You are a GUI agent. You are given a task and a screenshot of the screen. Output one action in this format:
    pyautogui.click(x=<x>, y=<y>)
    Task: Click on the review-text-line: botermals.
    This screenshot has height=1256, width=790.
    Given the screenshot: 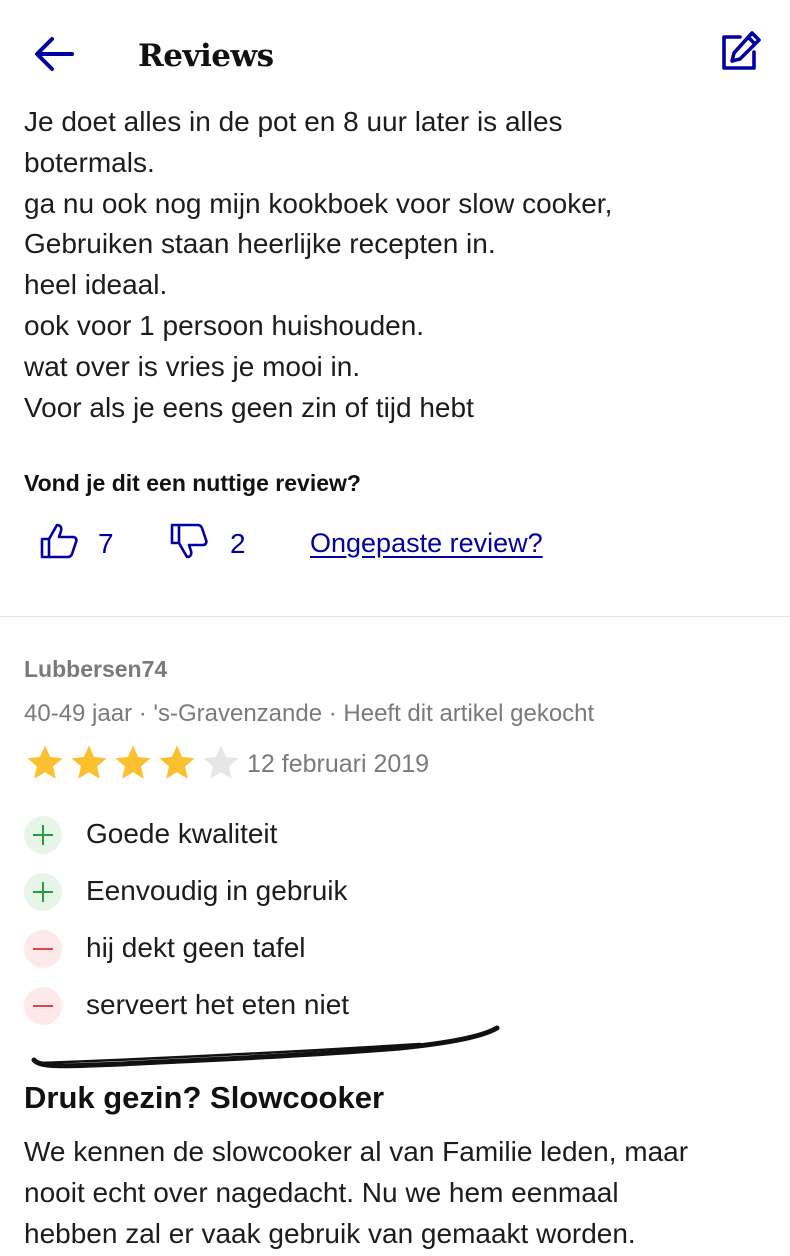 What is the action you would take?
    pyautogui.click(x=89, y=162)
    